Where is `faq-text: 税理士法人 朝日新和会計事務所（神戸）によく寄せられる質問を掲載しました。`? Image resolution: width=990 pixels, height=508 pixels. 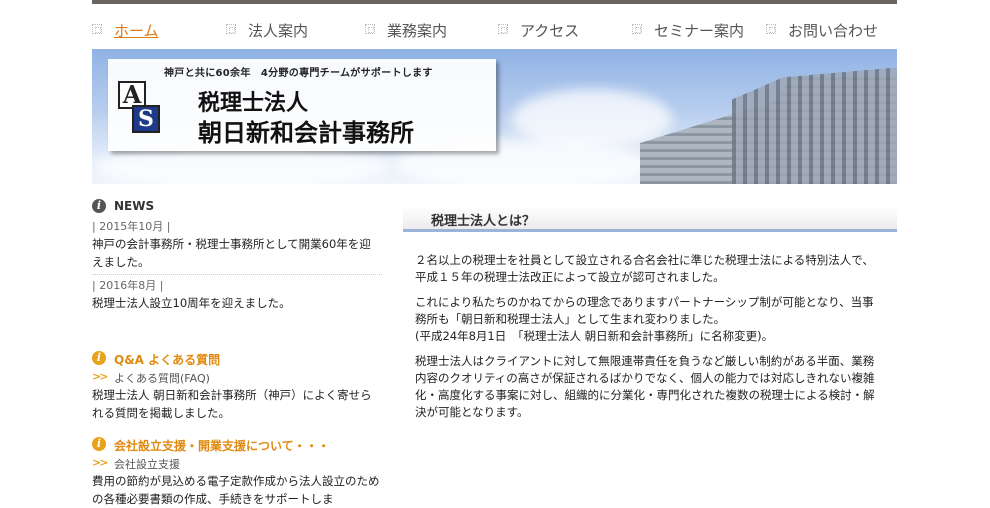
faq-text: 税理士法人 朝日新和会計事務所（神戸）によく寄せられる質問を掲載しました。 is located at coordinates (232, 404).